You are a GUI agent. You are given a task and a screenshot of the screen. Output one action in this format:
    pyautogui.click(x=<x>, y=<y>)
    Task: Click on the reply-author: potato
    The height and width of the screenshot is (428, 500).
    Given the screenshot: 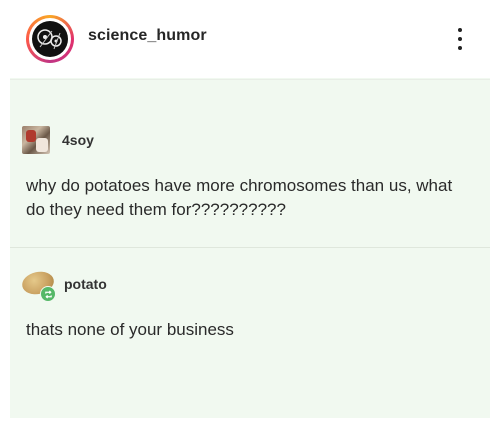 What is the action you would take?
    pyautogui.click(x=63, y=285)
    